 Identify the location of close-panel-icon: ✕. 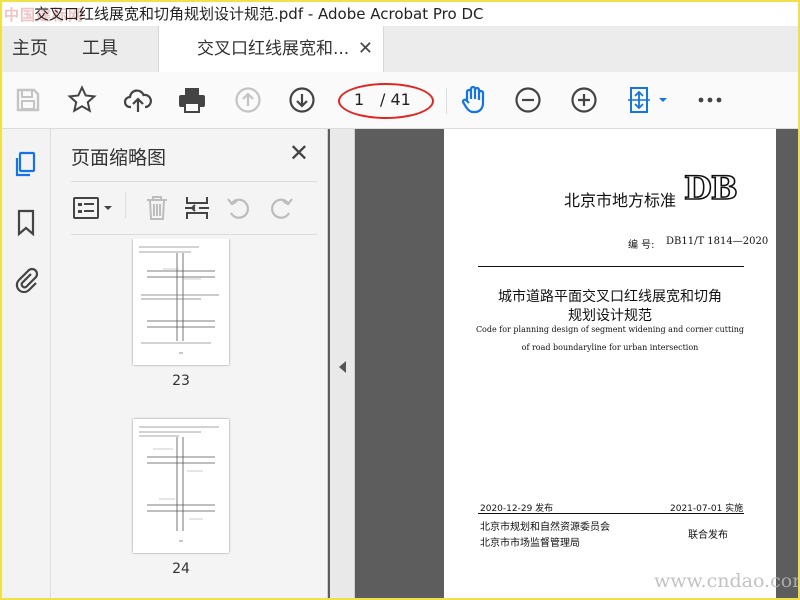
(299, 153).